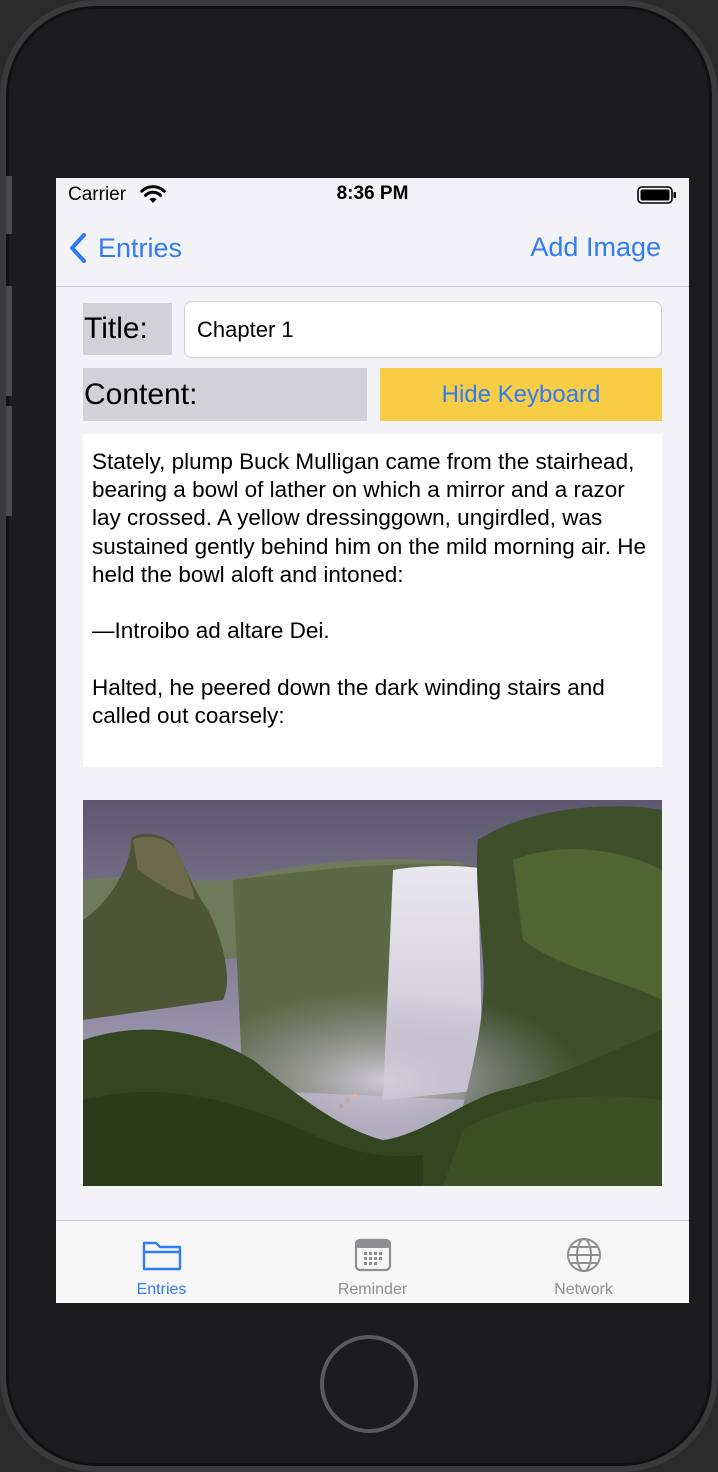  I want to click on chevron-left-icon, so click(78, 248).